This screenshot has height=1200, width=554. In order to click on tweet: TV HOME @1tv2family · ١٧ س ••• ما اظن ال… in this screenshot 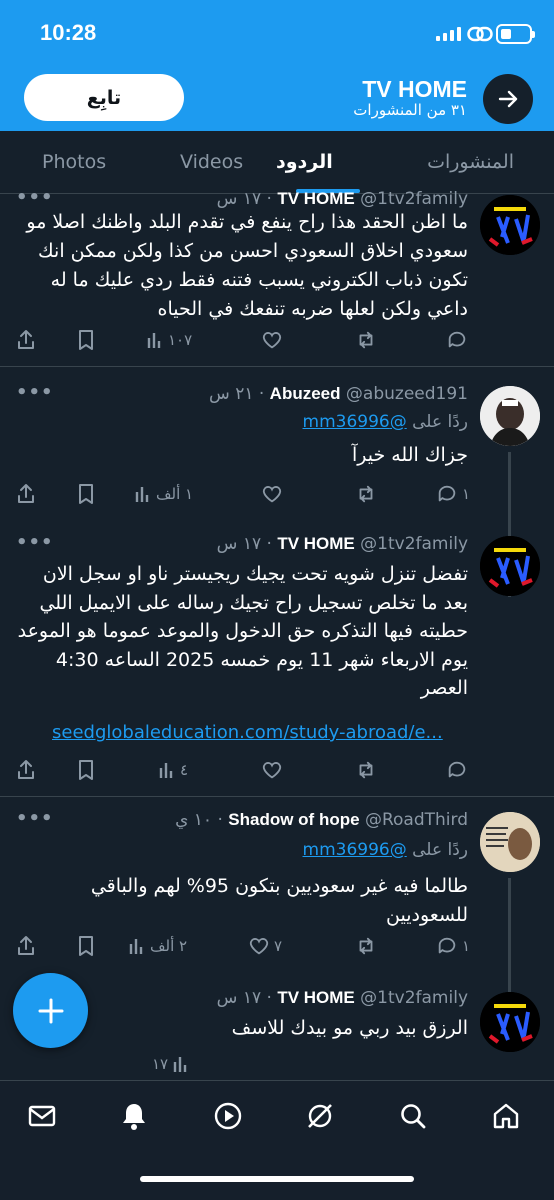, I will do `click(277, 276)`.